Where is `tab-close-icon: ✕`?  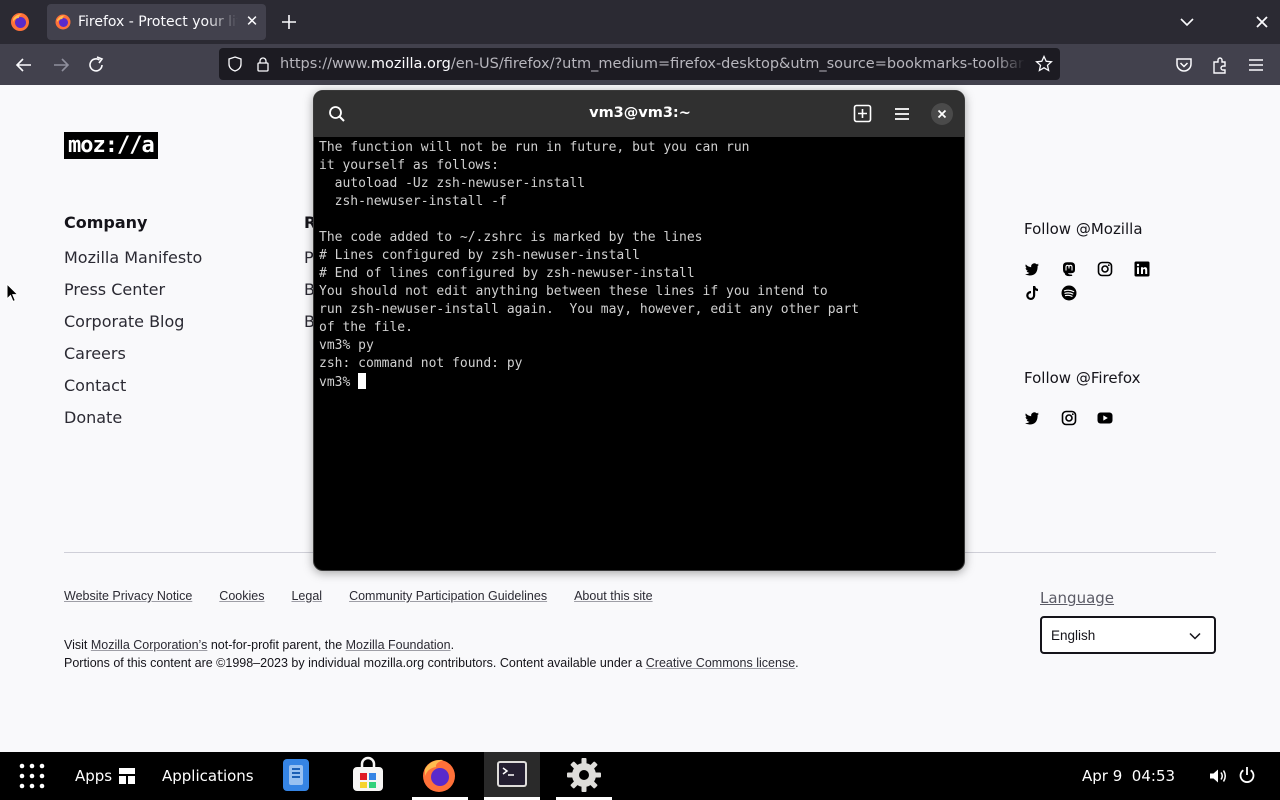 tab-close-icon: ✕ is located at coordinates (252, 22).